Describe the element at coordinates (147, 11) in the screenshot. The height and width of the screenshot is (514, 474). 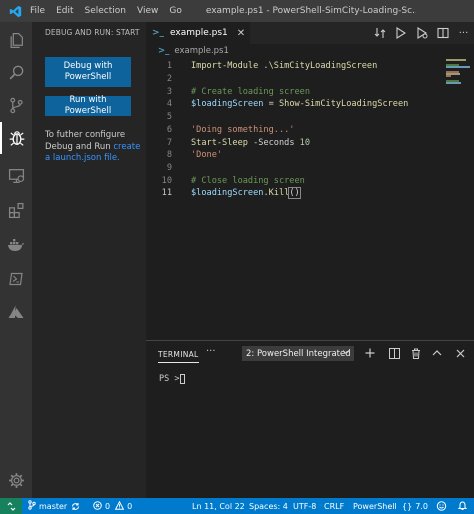
I see `menu-view: View` at that location.